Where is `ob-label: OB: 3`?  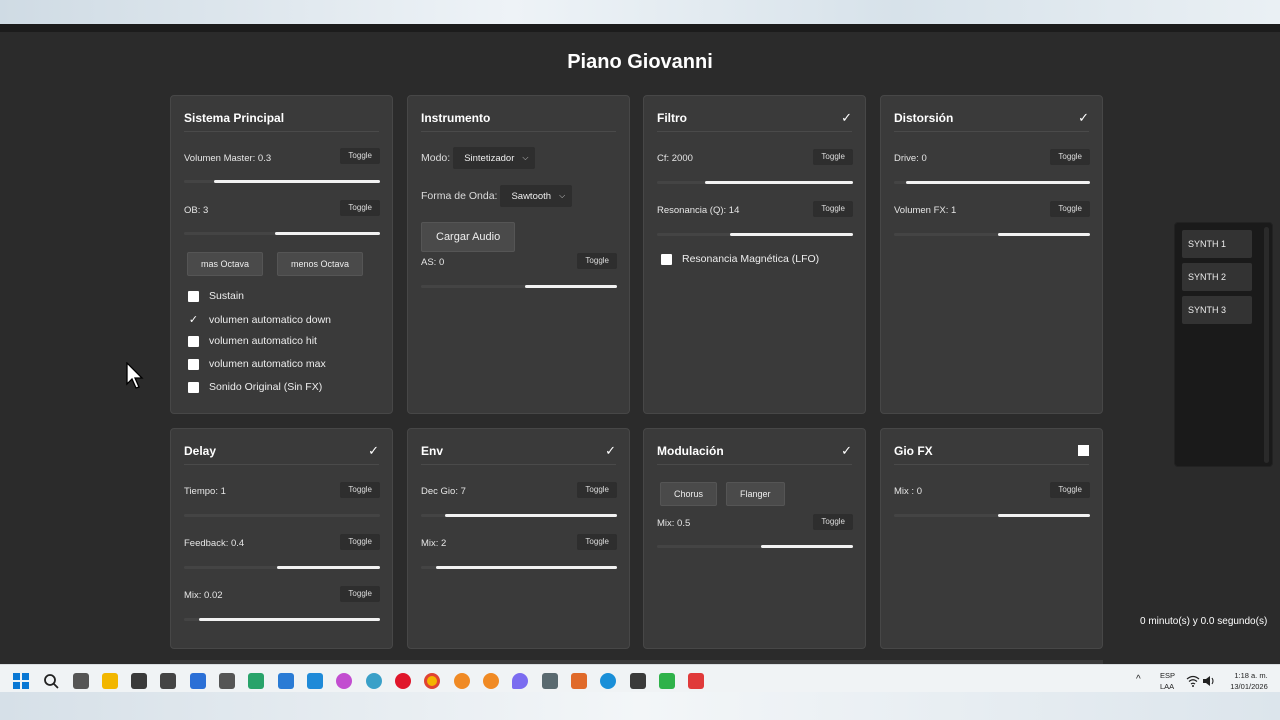
ob-label: OB: 3 is located at coordinates (196, 210).